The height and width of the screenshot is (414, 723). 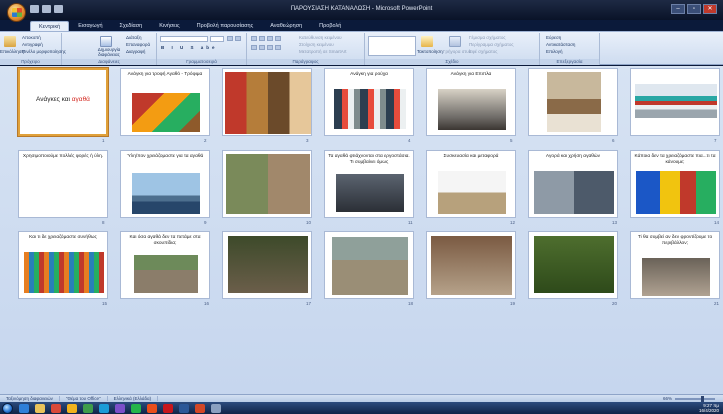 I want to click on tab-5: Αναθεώρηση, so click(x=286, y=26).